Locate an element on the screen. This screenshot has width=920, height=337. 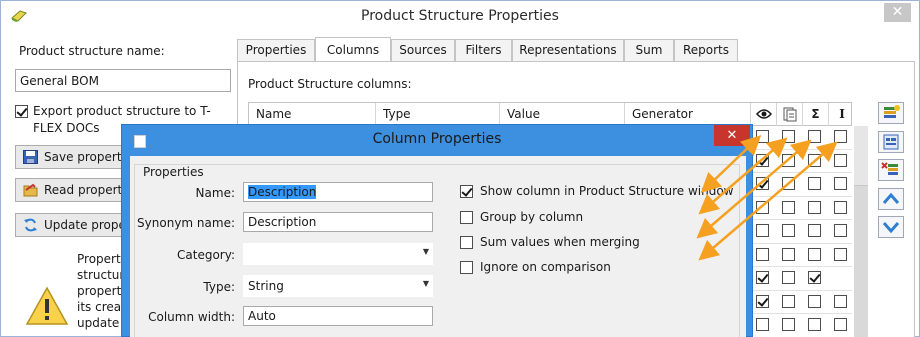
structure-name-input is located at coordinates (123, 80).